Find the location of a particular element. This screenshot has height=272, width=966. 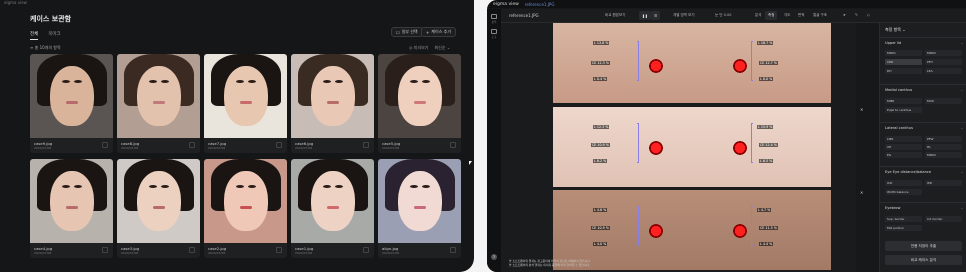

case-card: case6.jpg 2024/07/06 is located at coordinates (332, 103).